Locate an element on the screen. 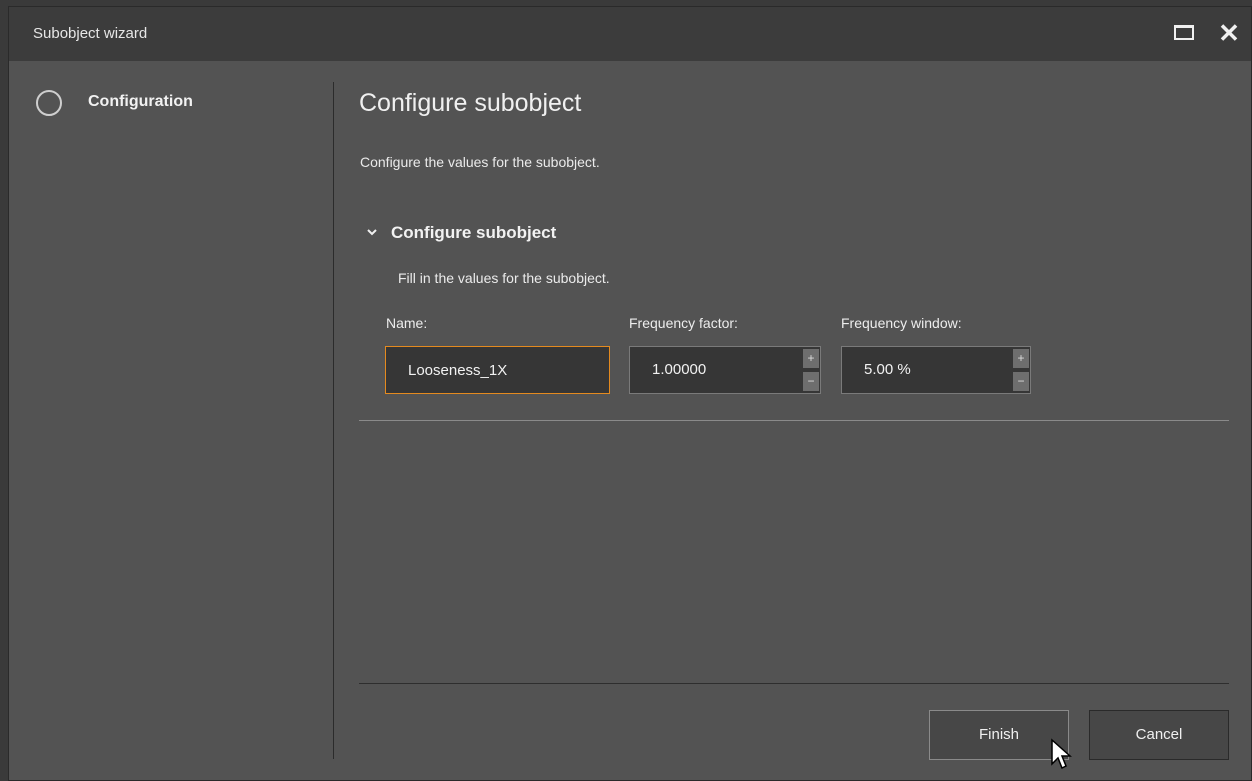  name-input is located at coordinates (497, 370).